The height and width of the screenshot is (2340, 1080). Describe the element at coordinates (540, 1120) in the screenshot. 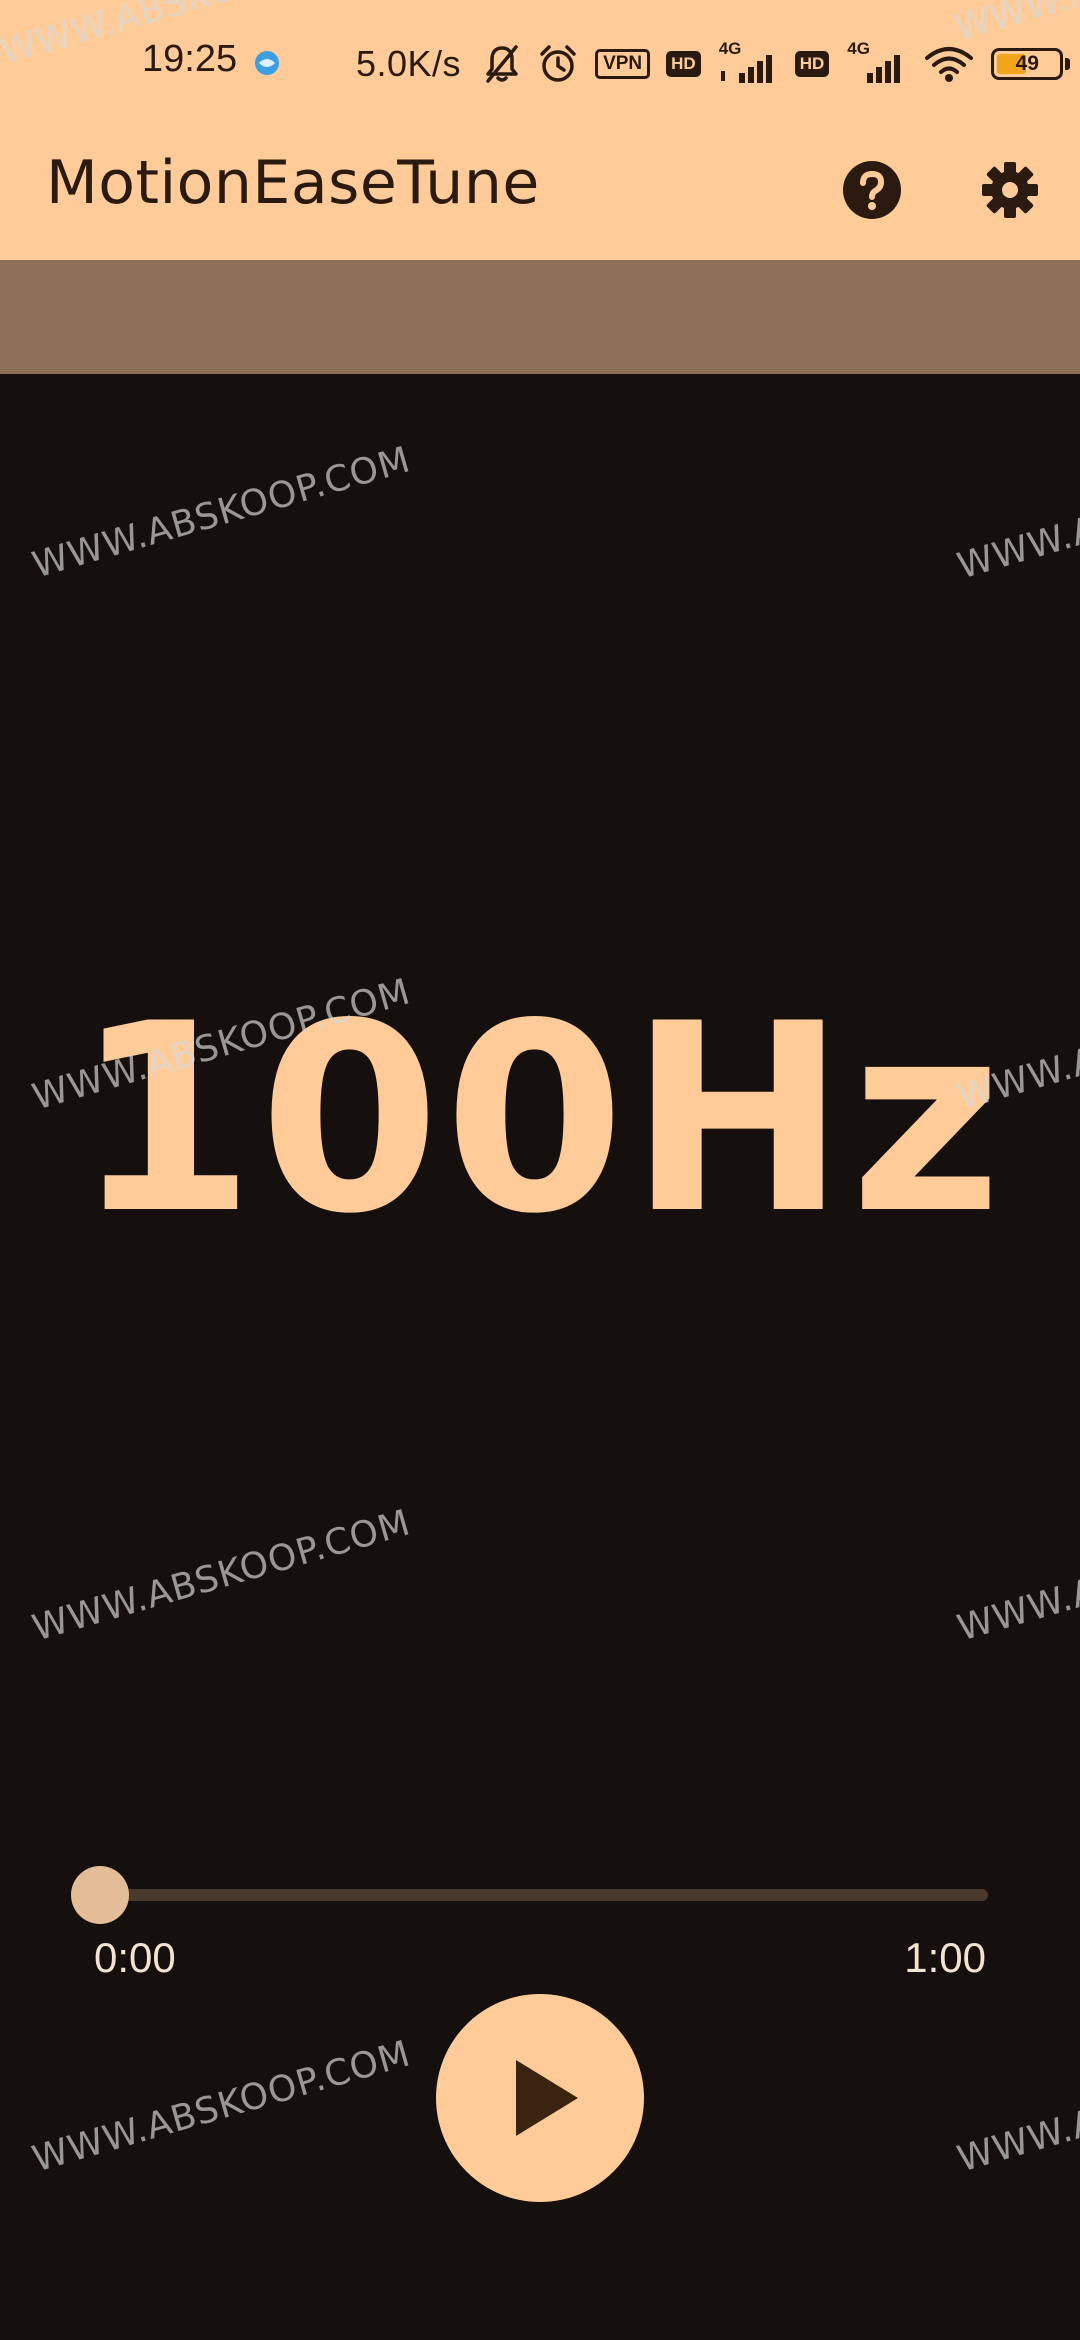

I see `frequency-display: 100Hz` at that location.